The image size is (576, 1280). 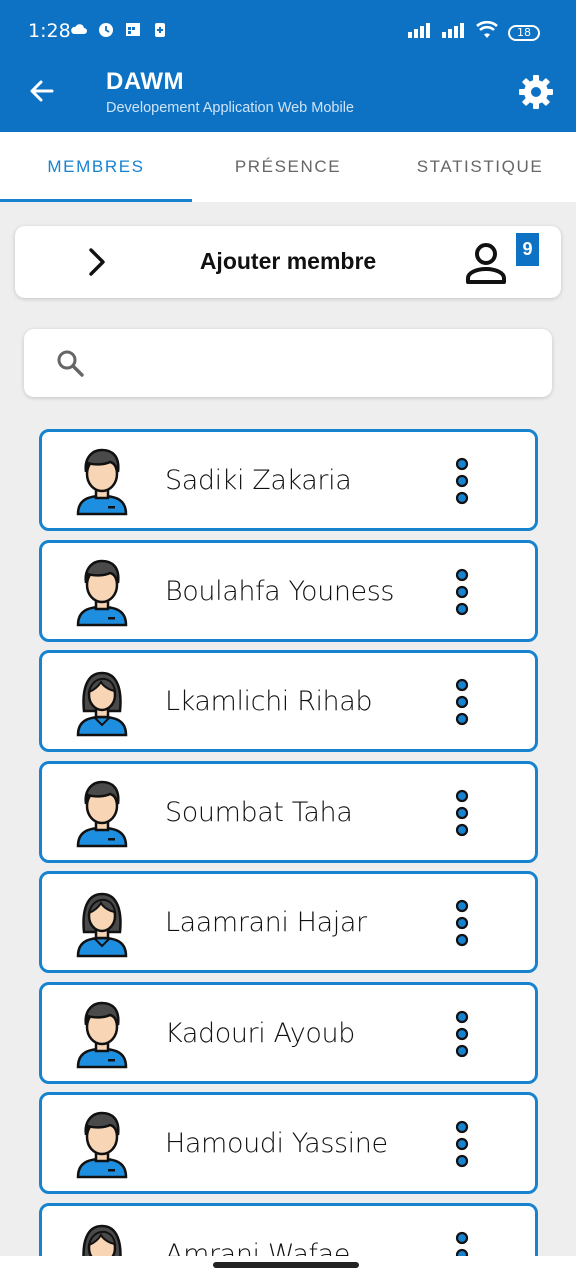 What do you see at coordinates (536, 92) in the screenshot?
I see `settings-gear-icon` at bounding box center [536, 92].